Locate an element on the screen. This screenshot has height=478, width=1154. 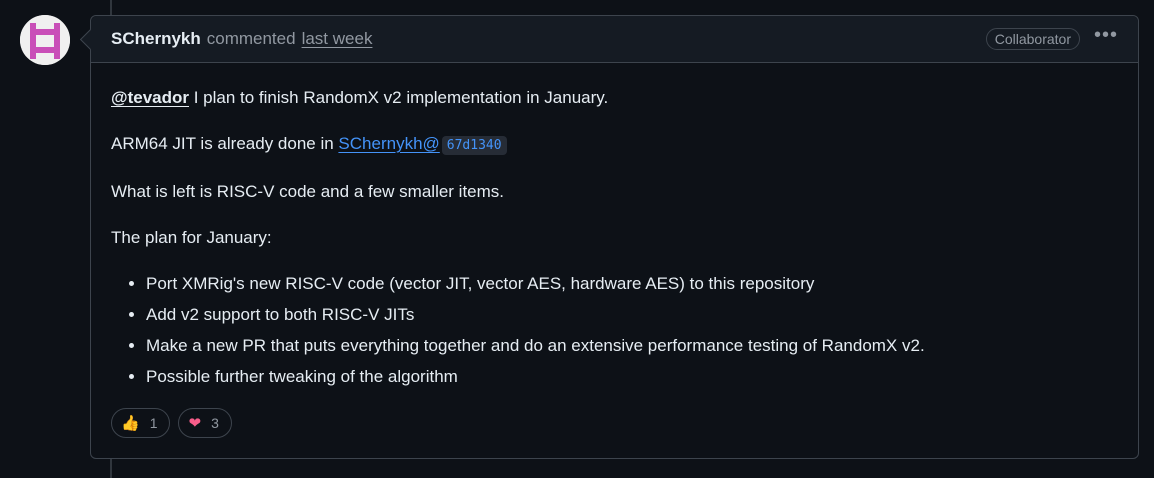
avatar-identicon is located at coordinates (45, 40).